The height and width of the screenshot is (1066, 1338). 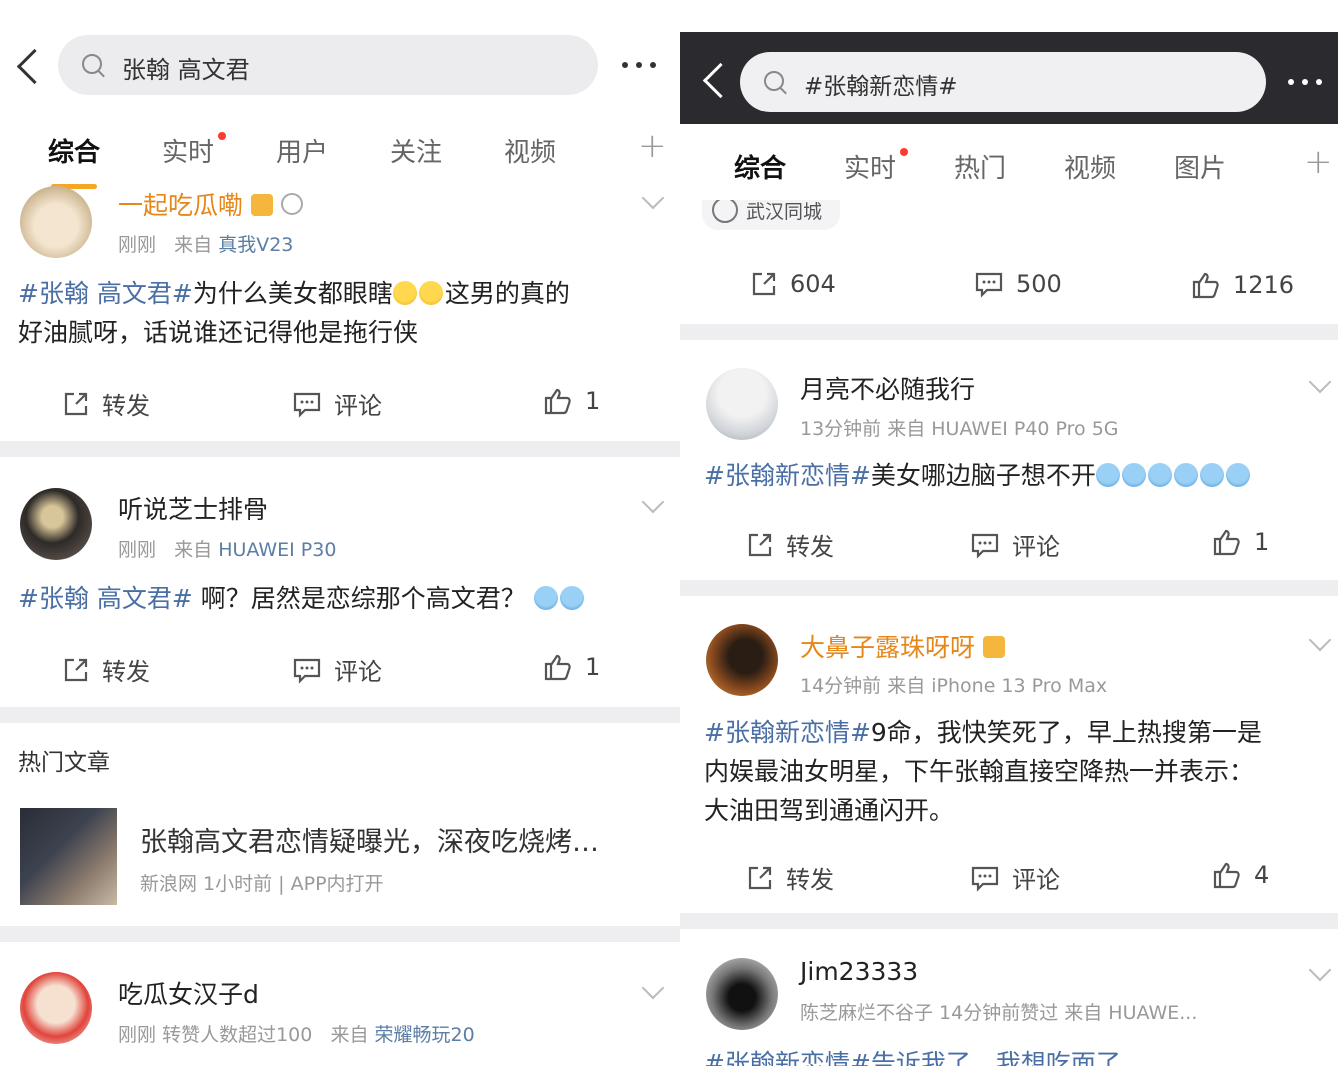 I want to click on article-thumbnail, so click(x=68, y=856).